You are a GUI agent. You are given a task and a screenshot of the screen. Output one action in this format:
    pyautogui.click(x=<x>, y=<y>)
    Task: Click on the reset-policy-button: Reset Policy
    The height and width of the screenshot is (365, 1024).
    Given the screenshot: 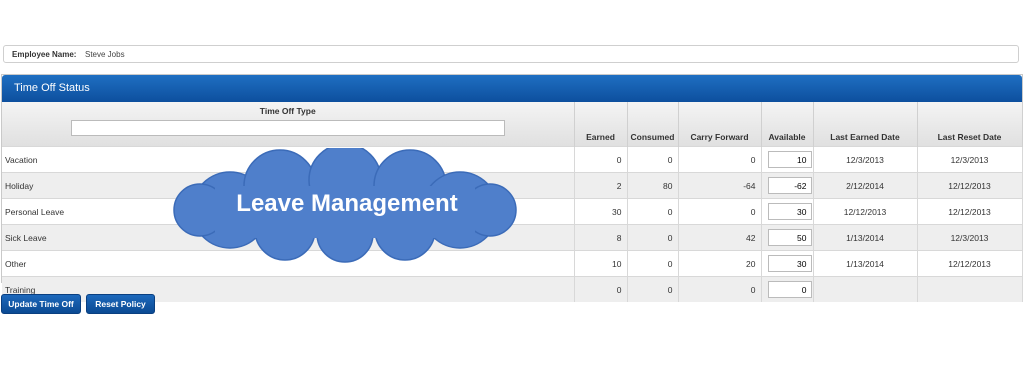 What is the action you would take?
    pyautogui.click(x=120, y=304)
    